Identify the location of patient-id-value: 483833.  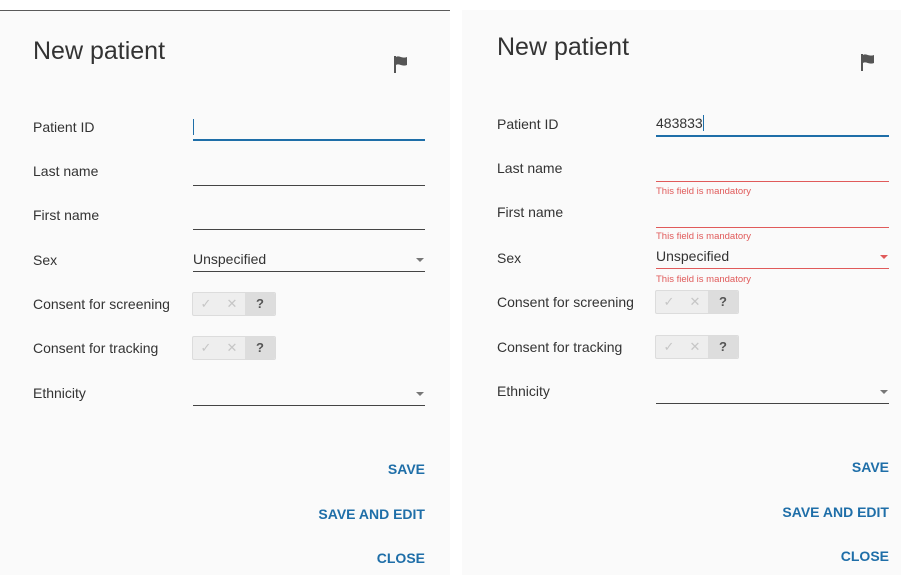
(680, 123).